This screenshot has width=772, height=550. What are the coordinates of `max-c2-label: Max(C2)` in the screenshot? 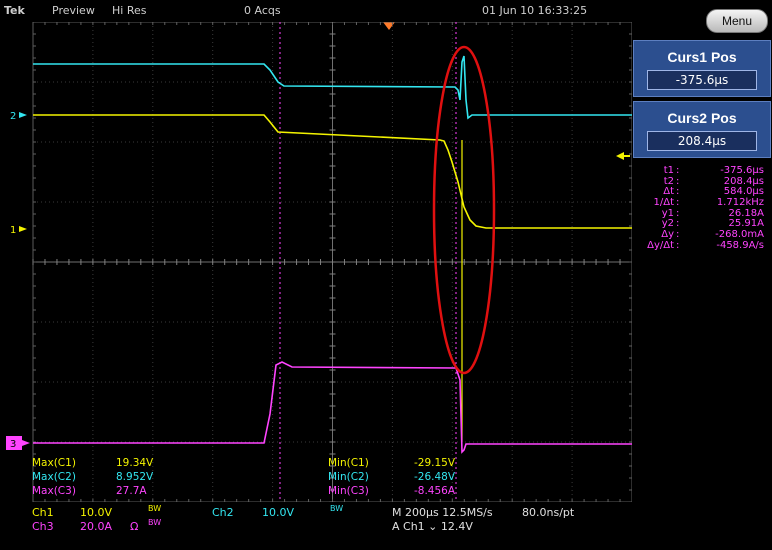 It's located at (54, 477).